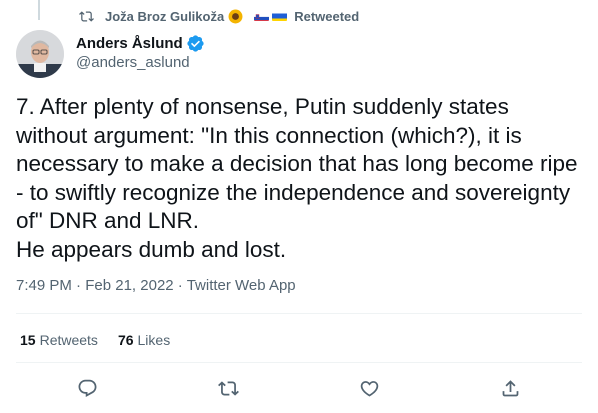 The width and height of the screenshot is (598, 413). I want to click on tweet-actions-bar, so click(299, 388).